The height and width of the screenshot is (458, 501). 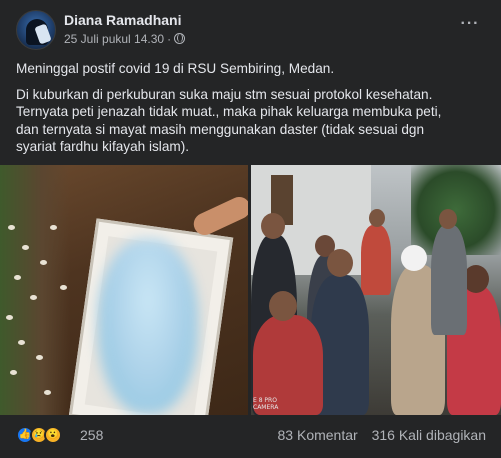 I want to click on shares-count-link: 316 Kali dibagikan, so click(x=429, y=435).